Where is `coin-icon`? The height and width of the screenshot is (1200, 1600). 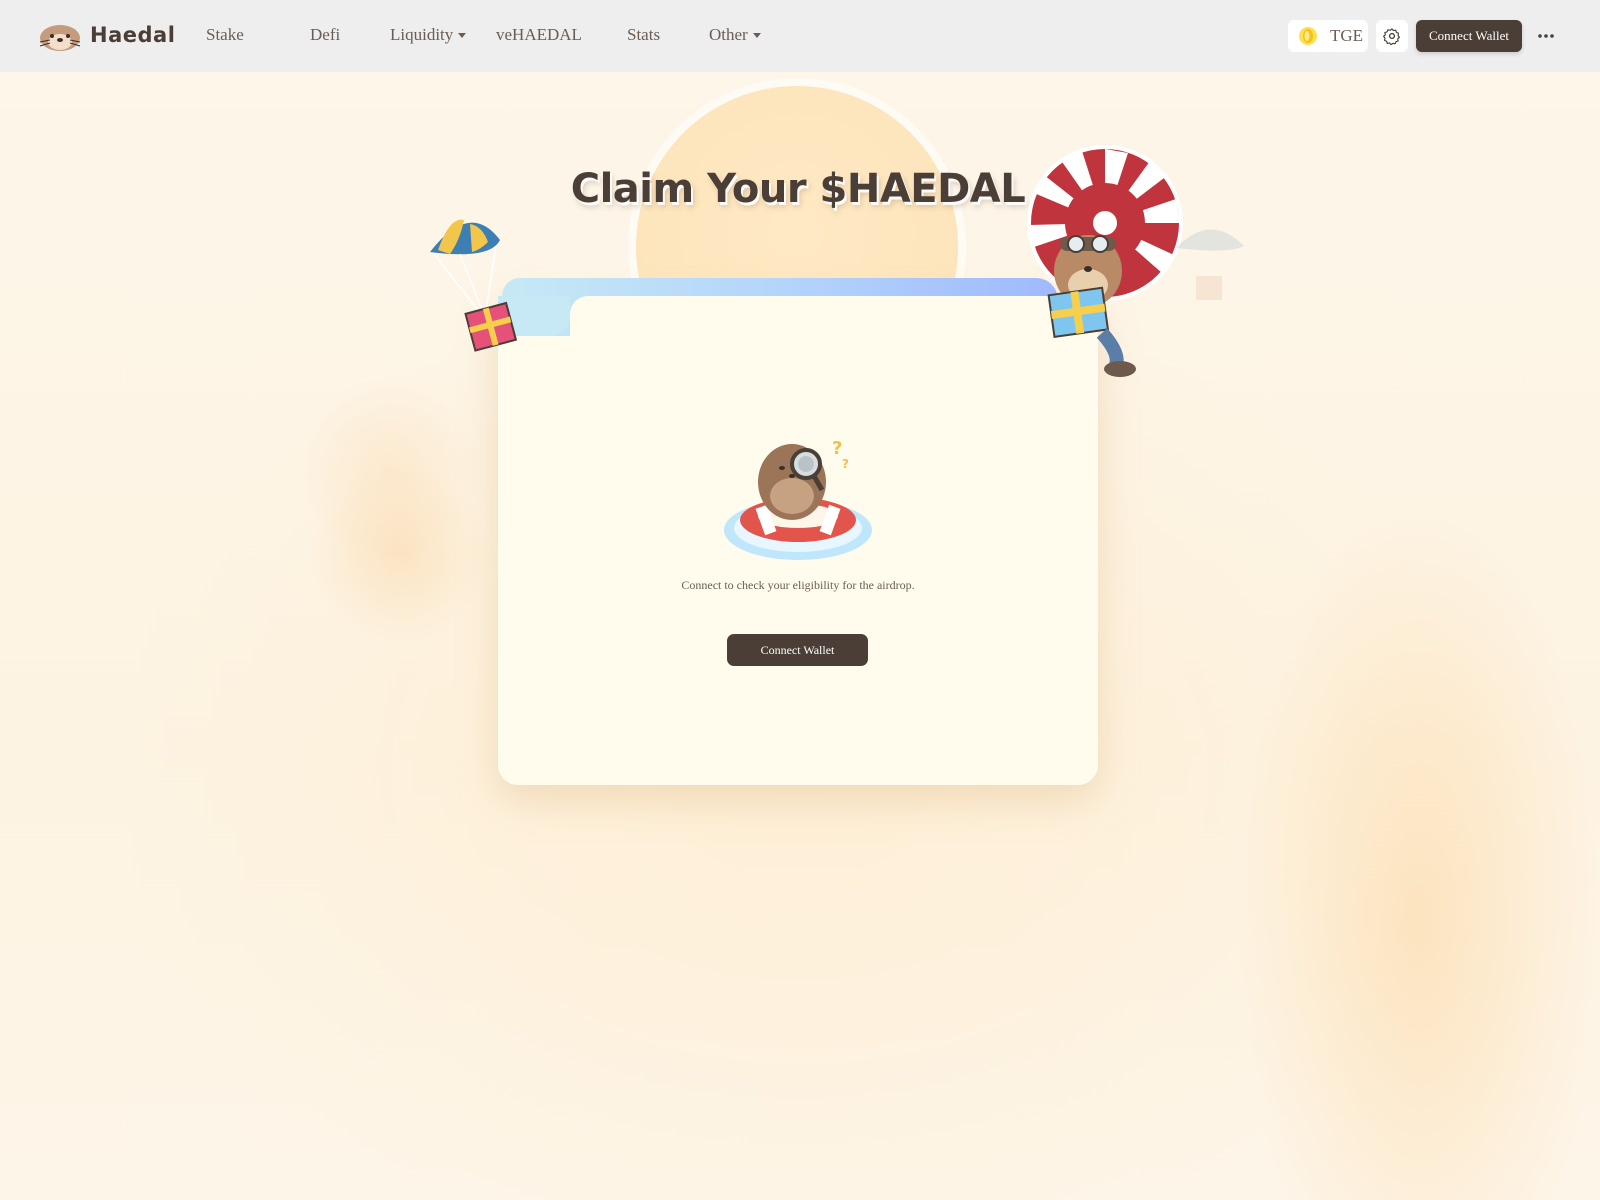 coin-icon is located at coordinates (1308, 36).